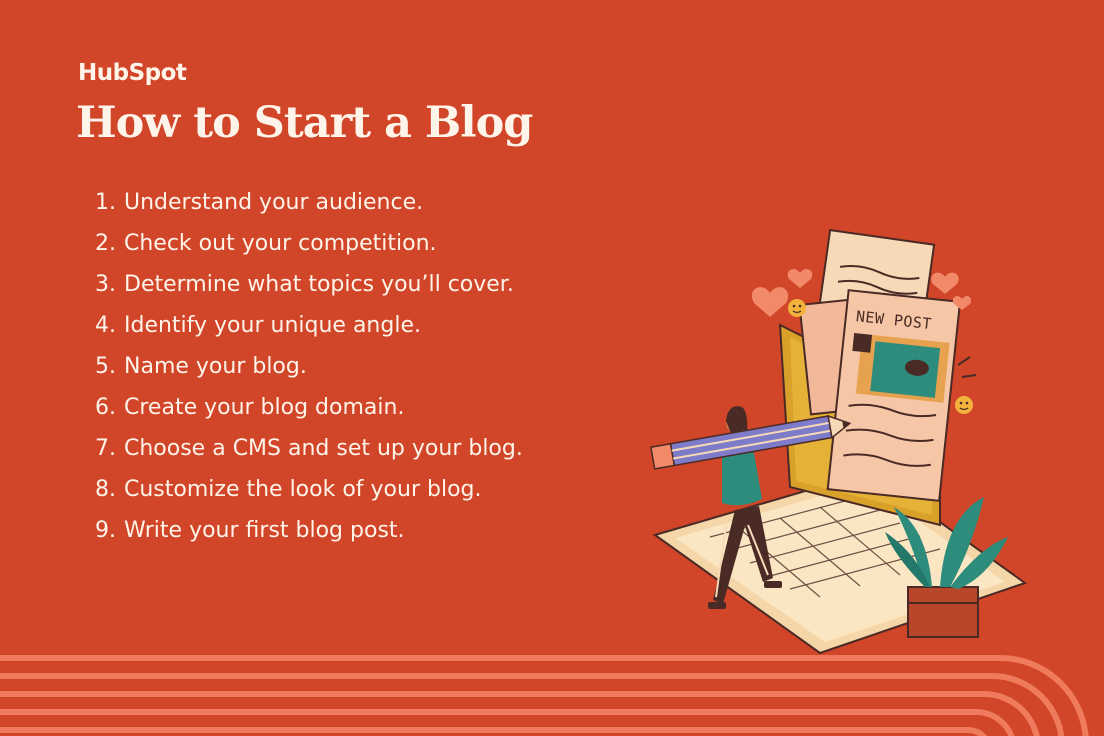 Image resolution: width=1104 pixels, height=736 pixels. Describe the element at coordinates (105, 407) in the screenshot. I see `step-number: 6.` at that location.